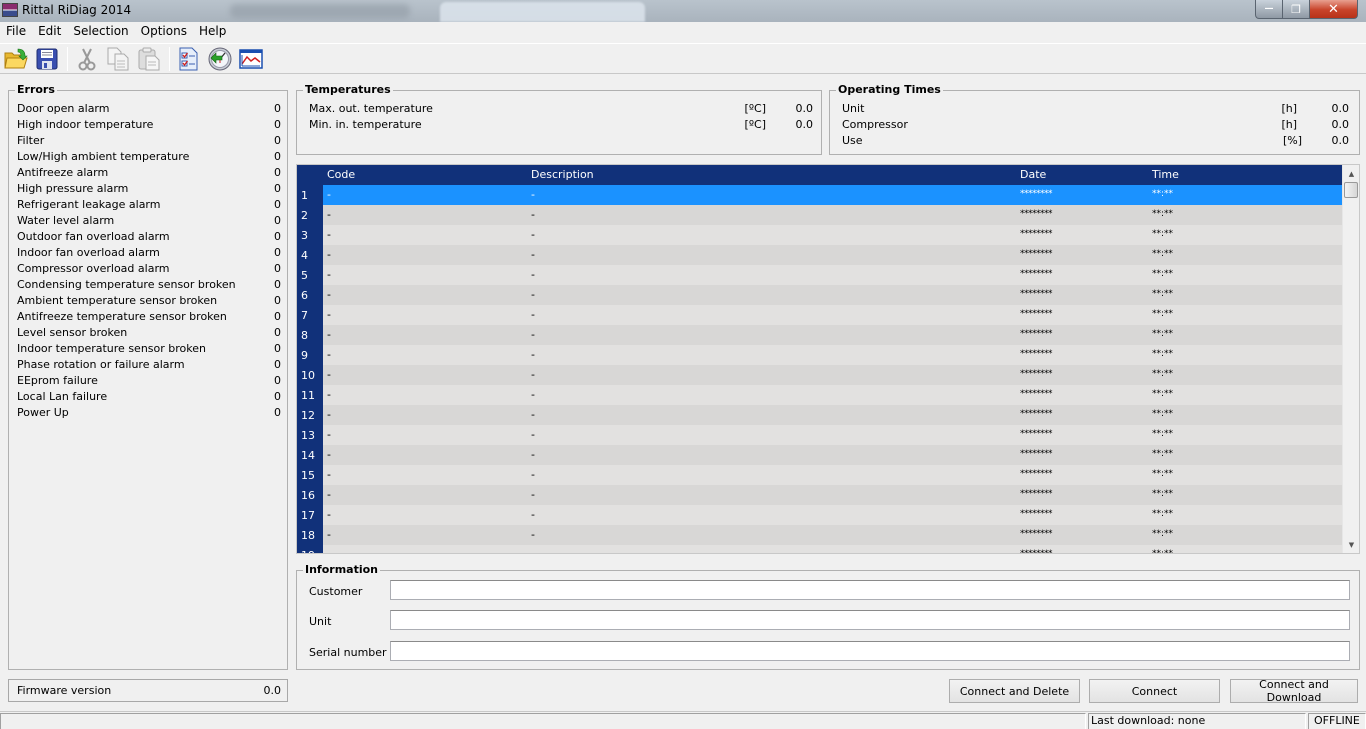 This screenshot has height=729, width=1366. What do you see at coordinates (1165, 174) in the screenshot?
I see `column-header-time: Time` at bounding box center [1165, 174].